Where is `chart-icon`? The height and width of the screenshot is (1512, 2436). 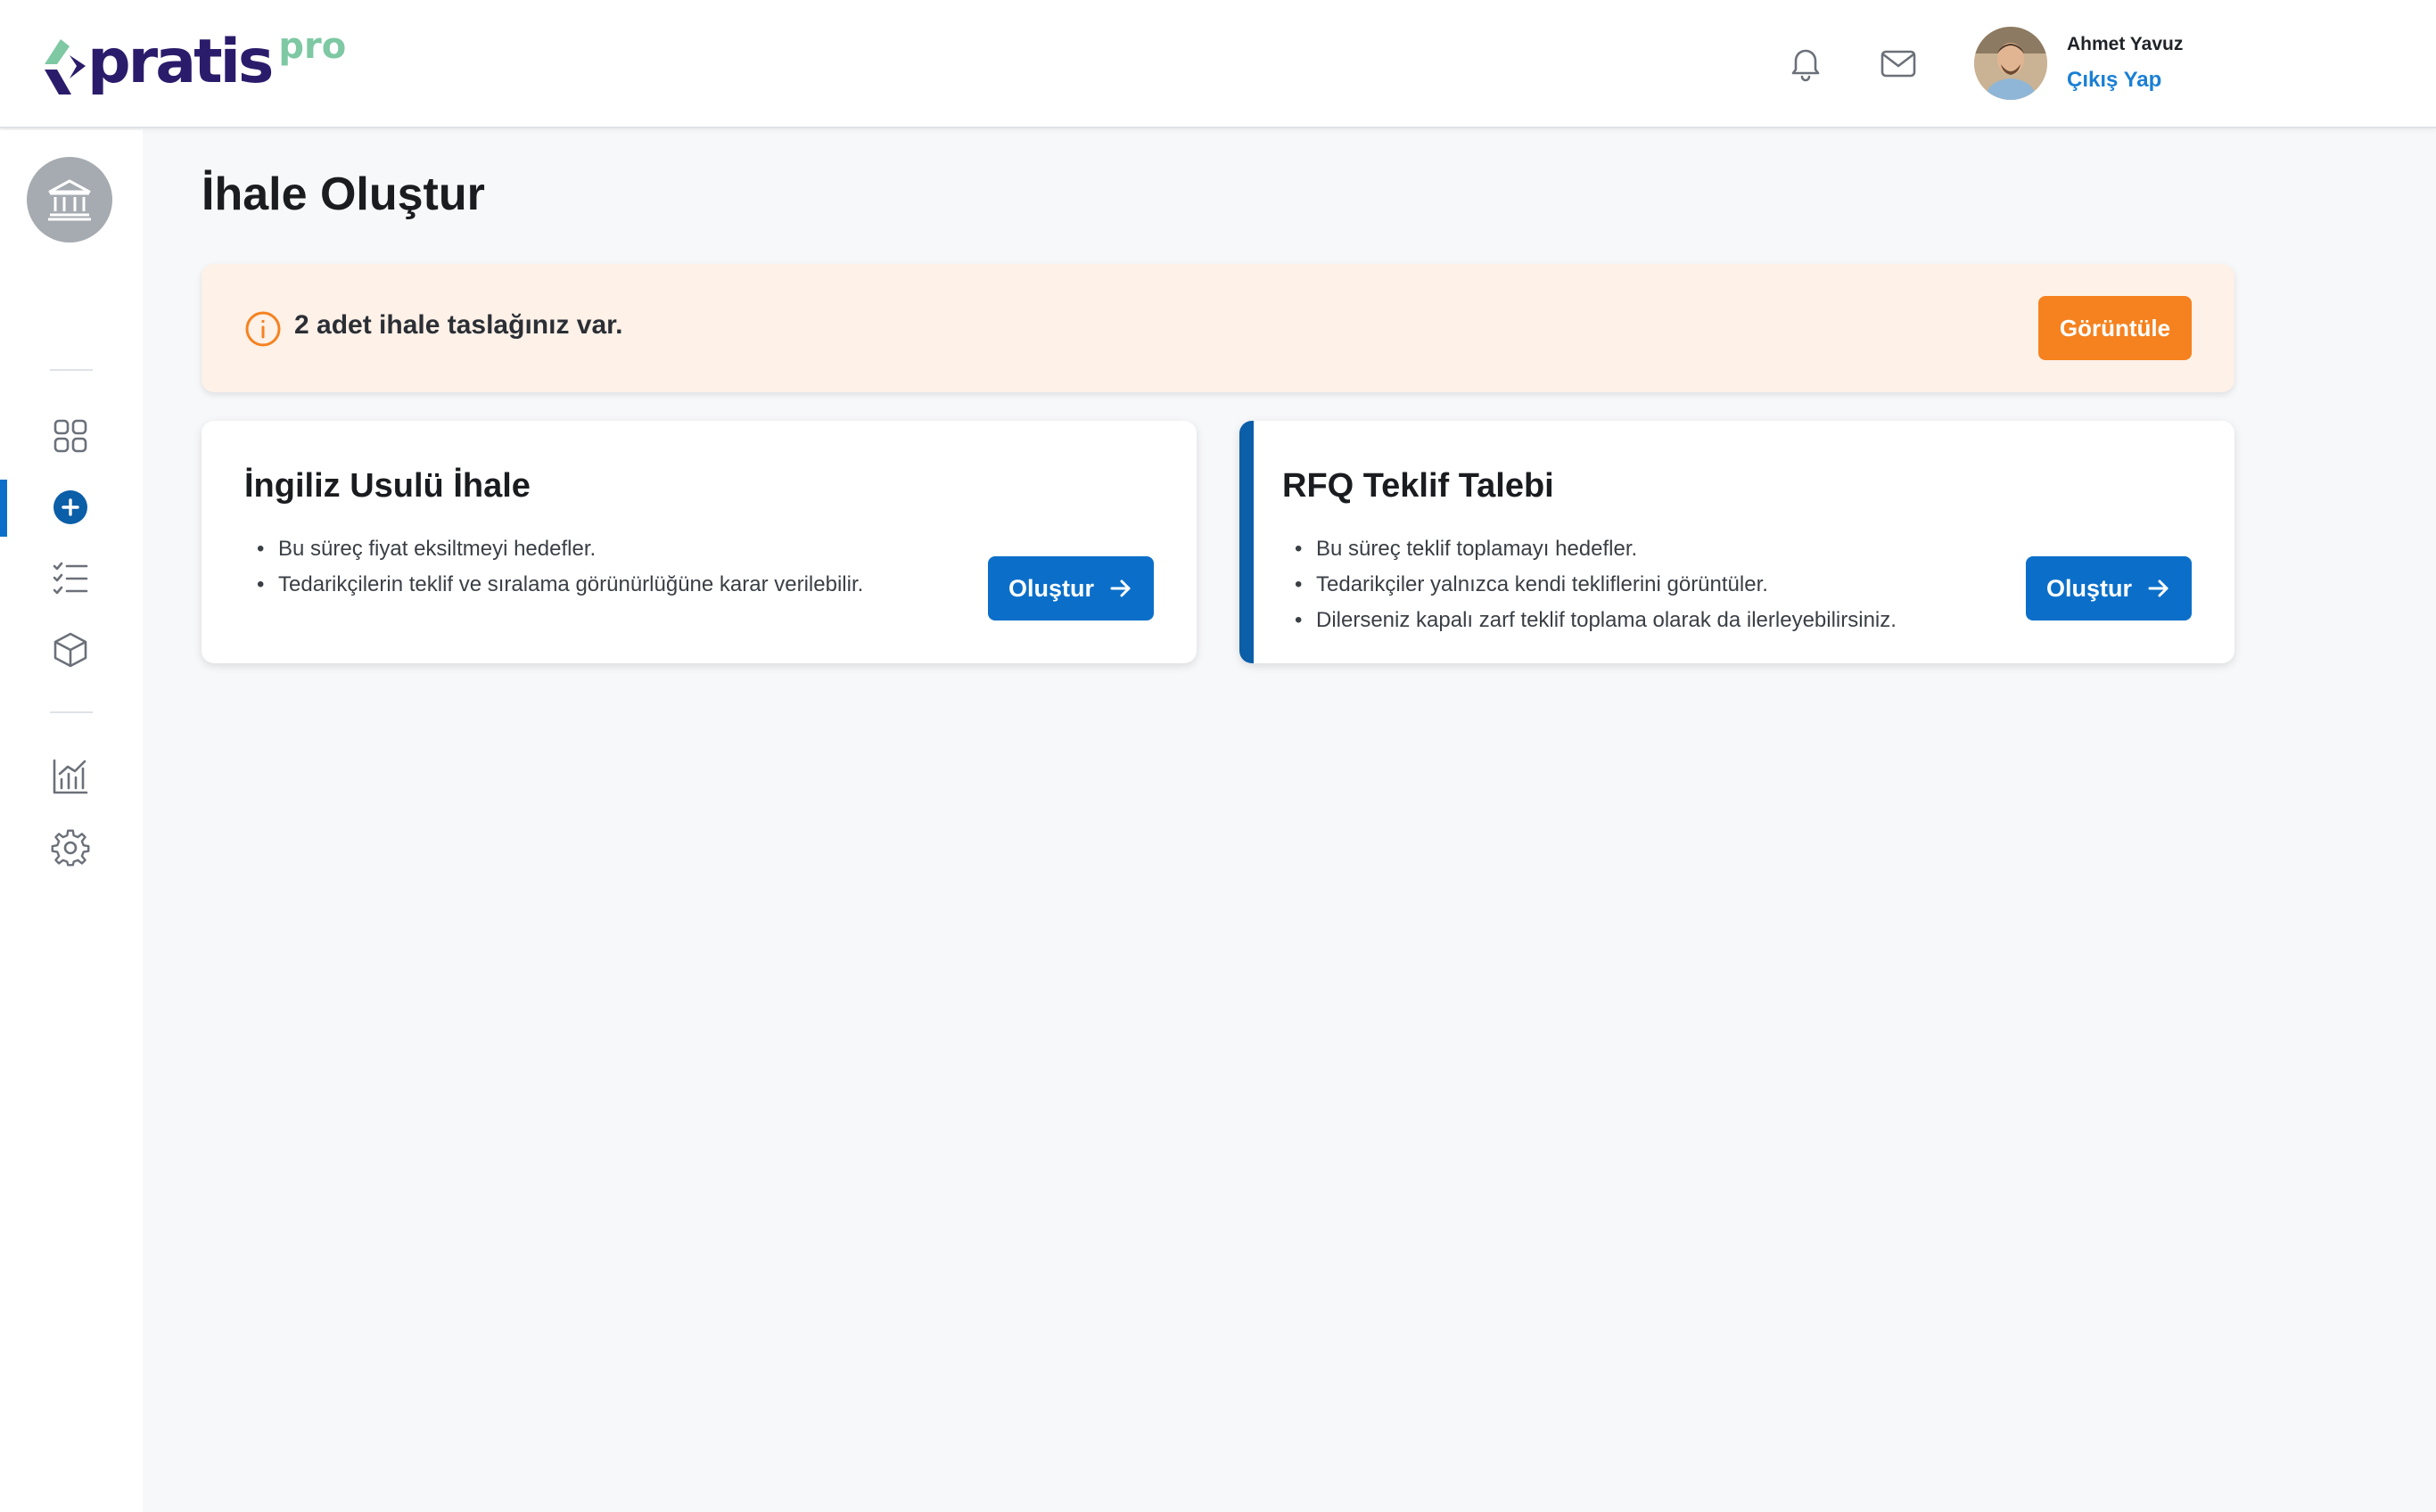
chart-icon is located at coordinates (71, 776).